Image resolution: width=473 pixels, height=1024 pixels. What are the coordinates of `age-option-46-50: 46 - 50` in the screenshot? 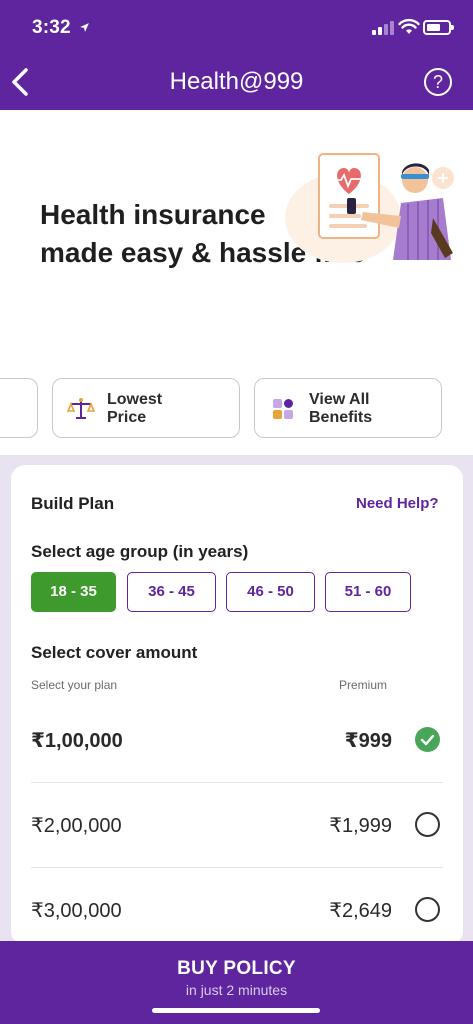 It's located at (270, 592).